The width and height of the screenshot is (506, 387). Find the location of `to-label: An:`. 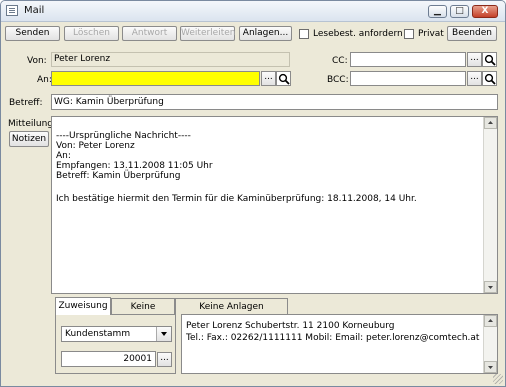

to-label: An: is located at coordinates (44, 80).